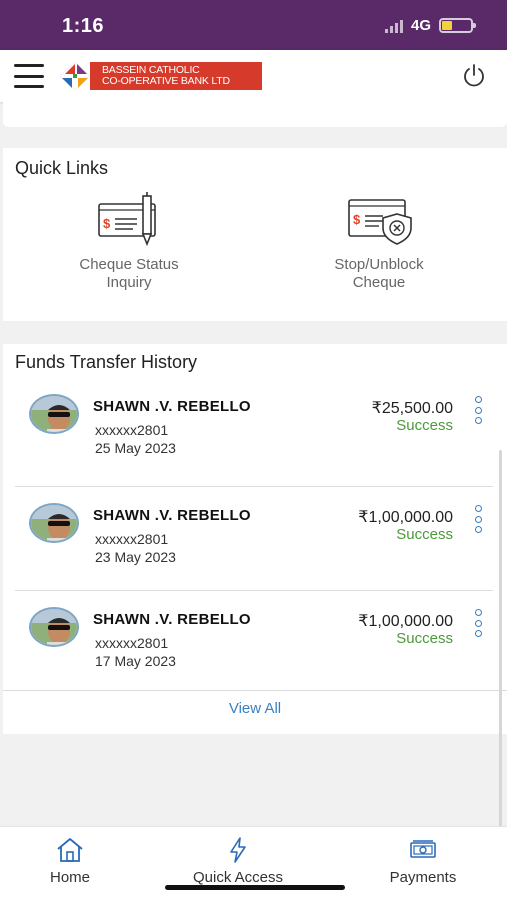 This screenshot has height=900, width=507. Describe the element at coordinates (255, 114) in the screenshot. I see `account-summary-card` at that location.